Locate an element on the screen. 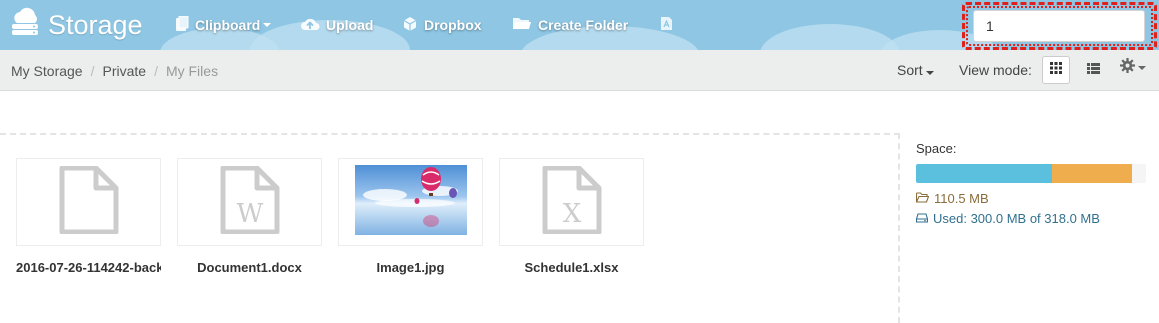  file-item: X Schedule1.xlsx is located at coordinates (571, 216).